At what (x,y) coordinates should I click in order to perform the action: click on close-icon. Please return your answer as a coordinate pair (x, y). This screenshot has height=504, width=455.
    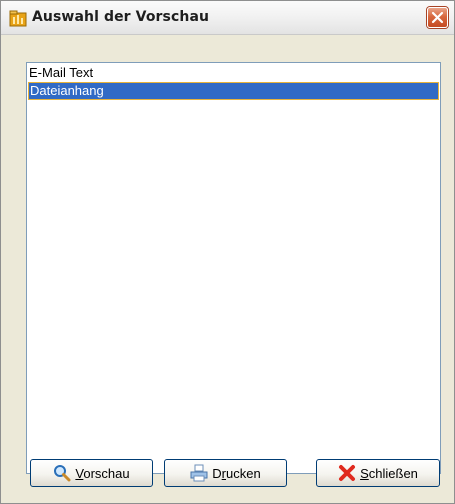
    Looking at the image, I should click on (437, 17).